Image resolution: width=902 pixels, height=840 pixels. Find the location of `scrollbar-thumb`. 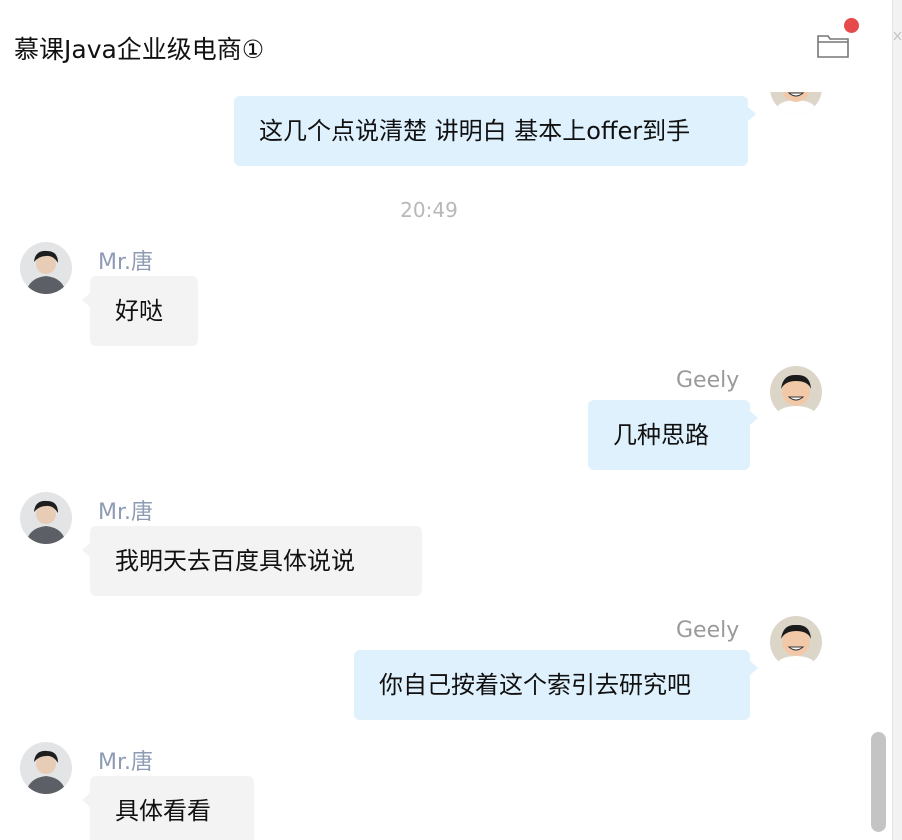

scrollbar-thumb is located at coordinates (878, 782).